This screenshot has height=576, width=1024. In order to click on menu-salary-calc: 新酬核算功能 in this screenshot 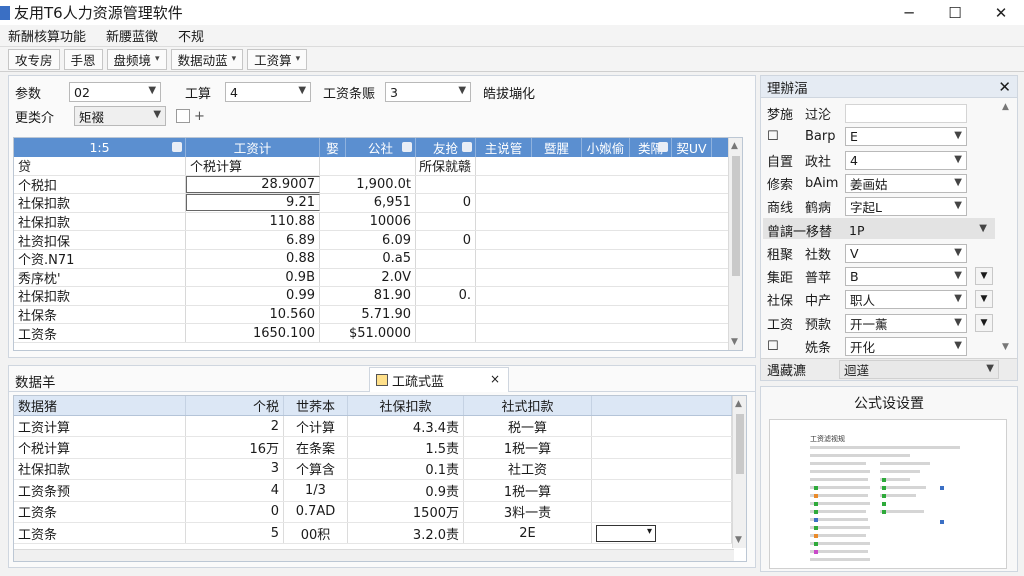, I will do `click(49, 35)`.